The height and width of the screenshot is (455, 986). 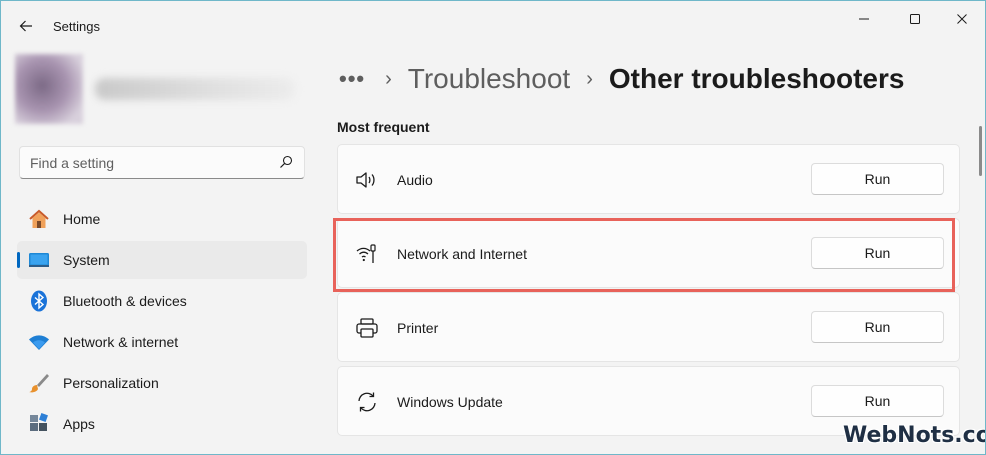 What do you see at coordinates (150, 163) in the screenshot?
I see `search-input` at bounding box center [150, 163].